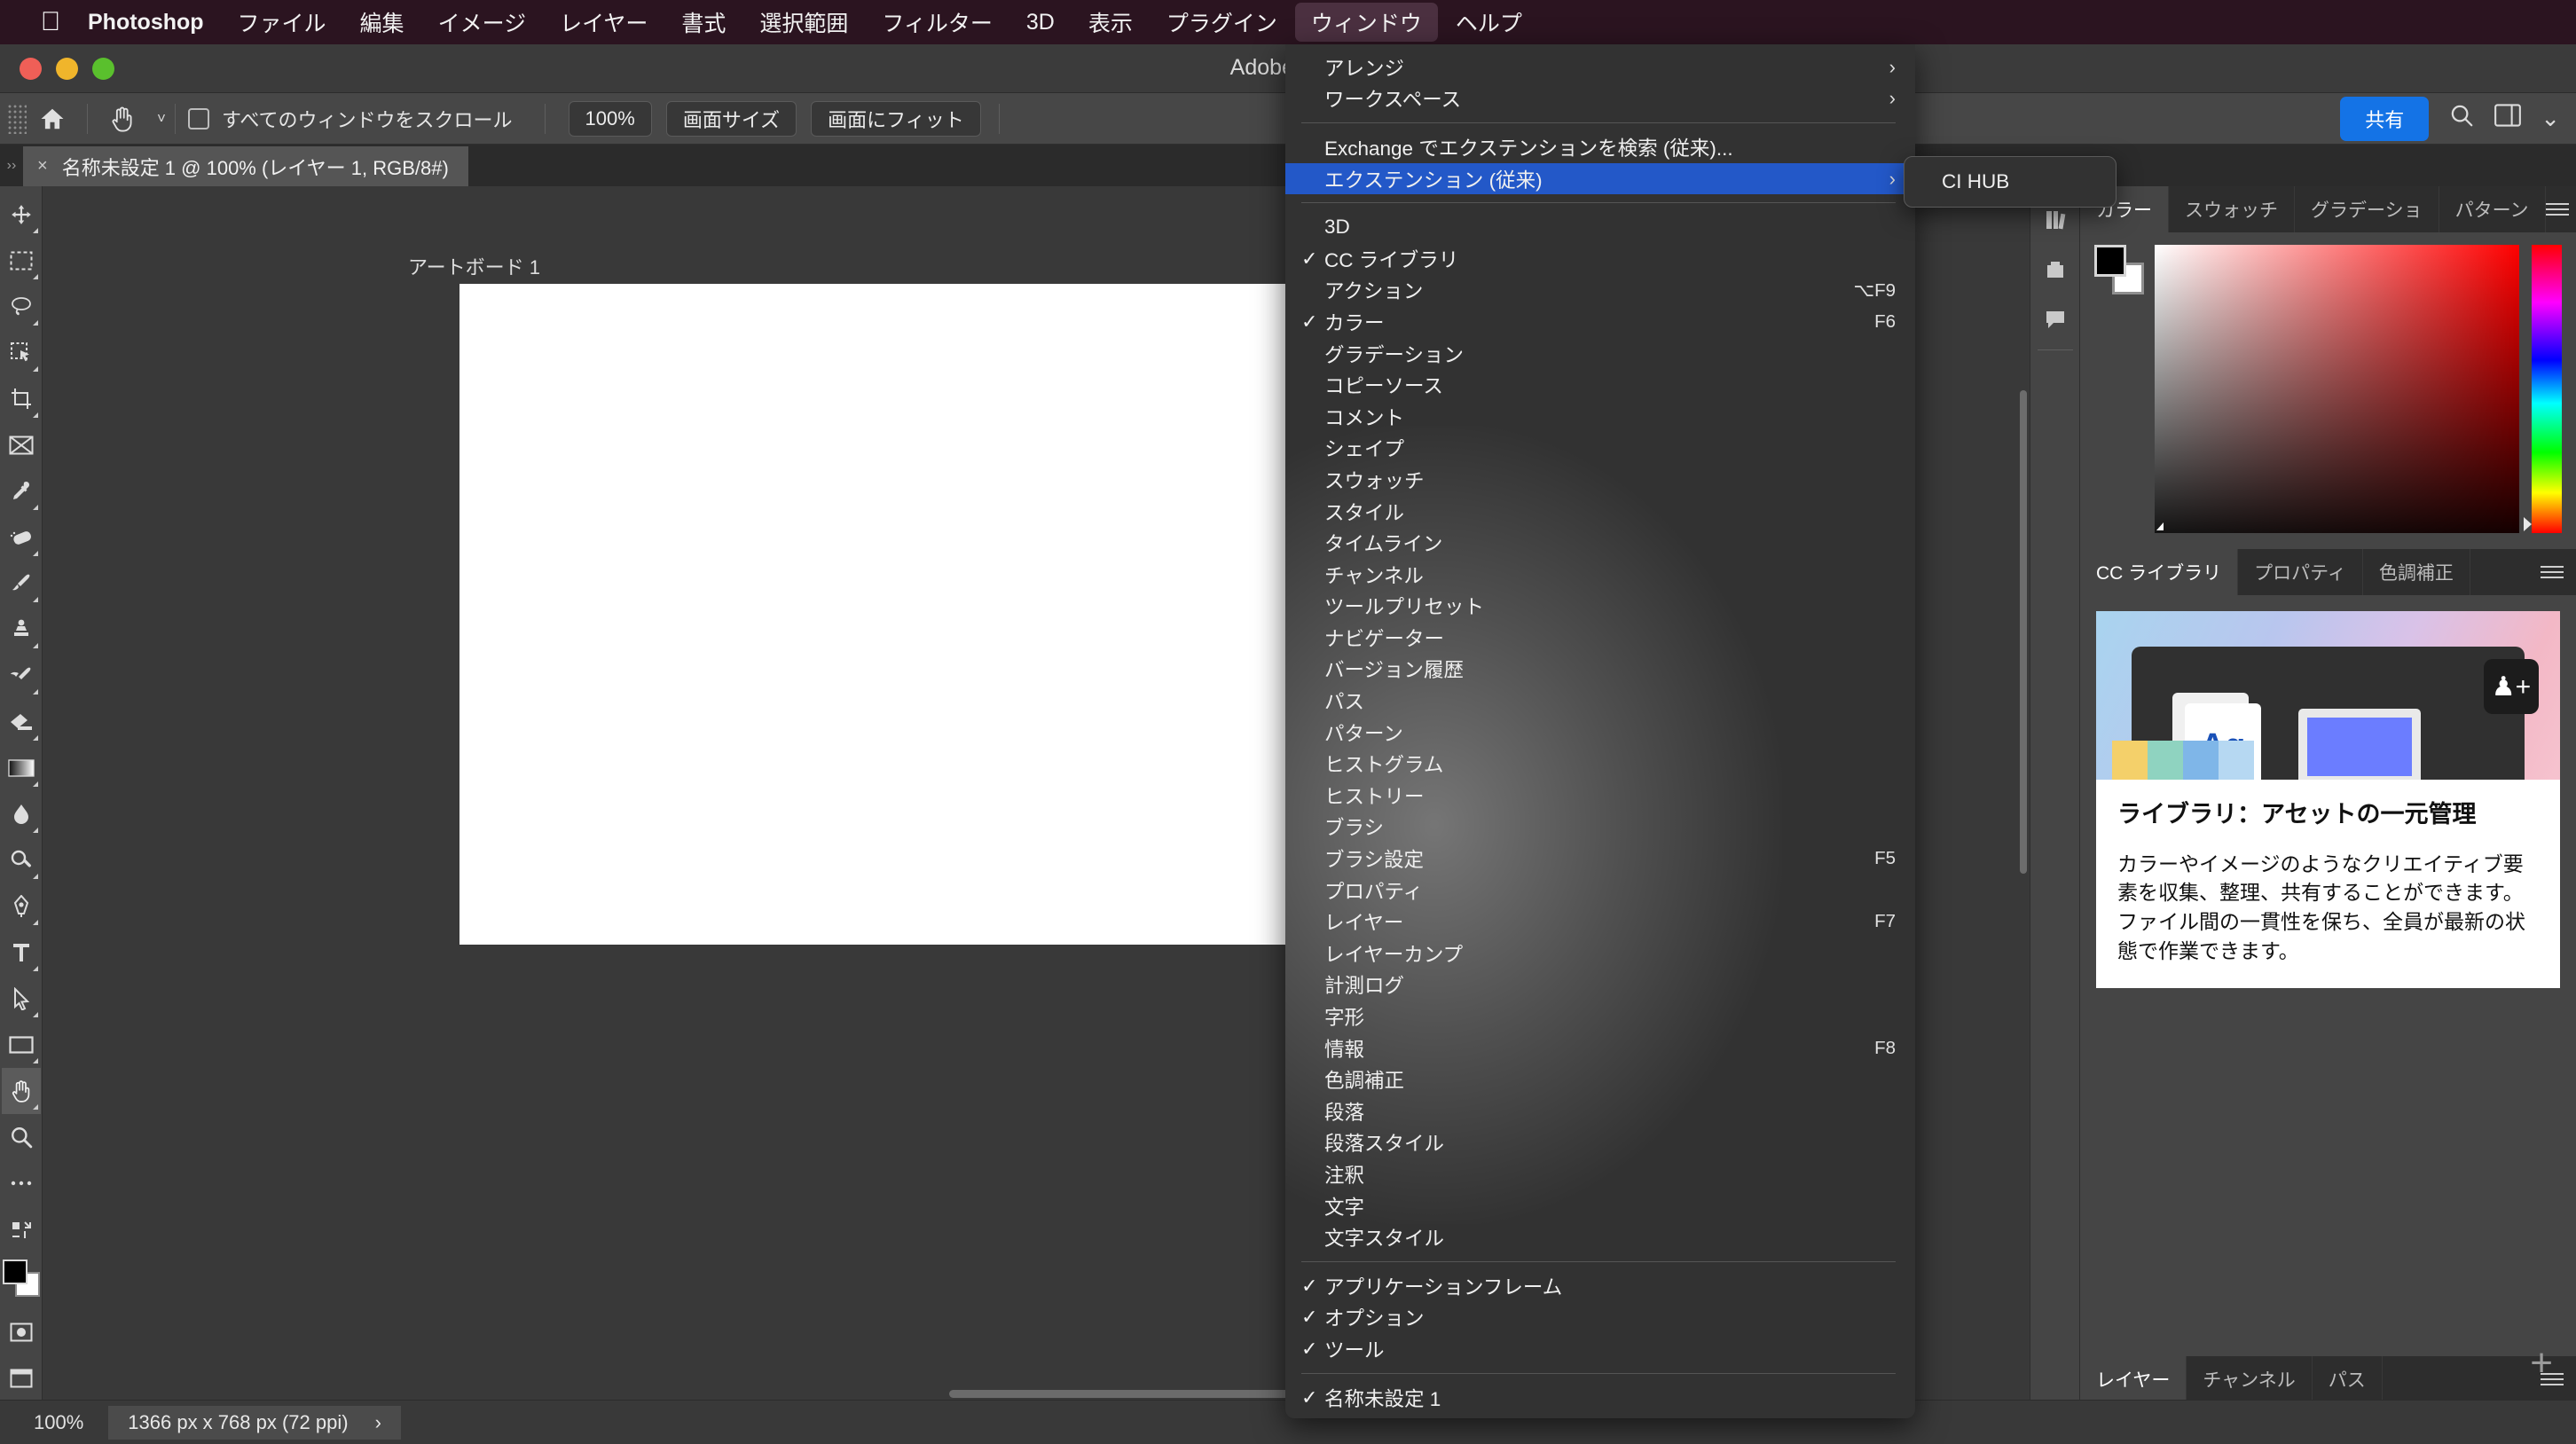 The image size is (2576, 1444). I want to click on scroll-thumb, so click(2023, 632).